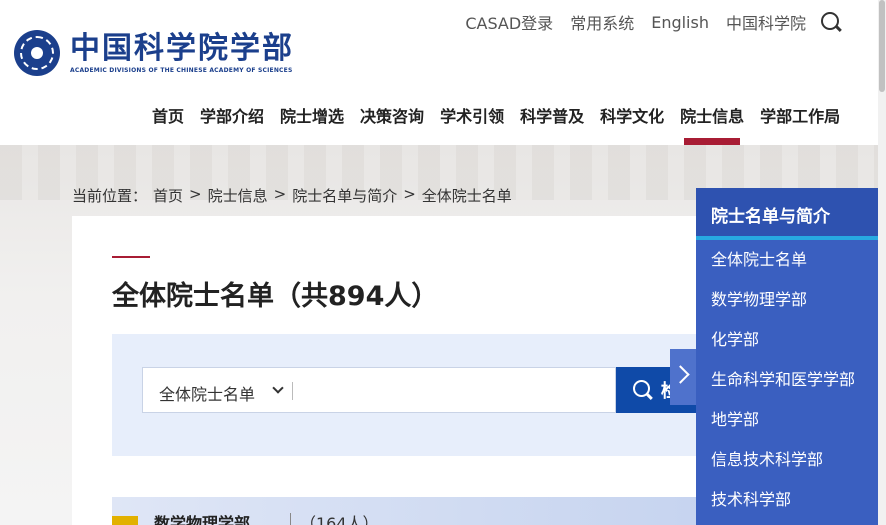 Image resolution: width=886 pixels, height=525 pixels. I want to click on casad-login-link: CASAD登录, so click(509, 22).